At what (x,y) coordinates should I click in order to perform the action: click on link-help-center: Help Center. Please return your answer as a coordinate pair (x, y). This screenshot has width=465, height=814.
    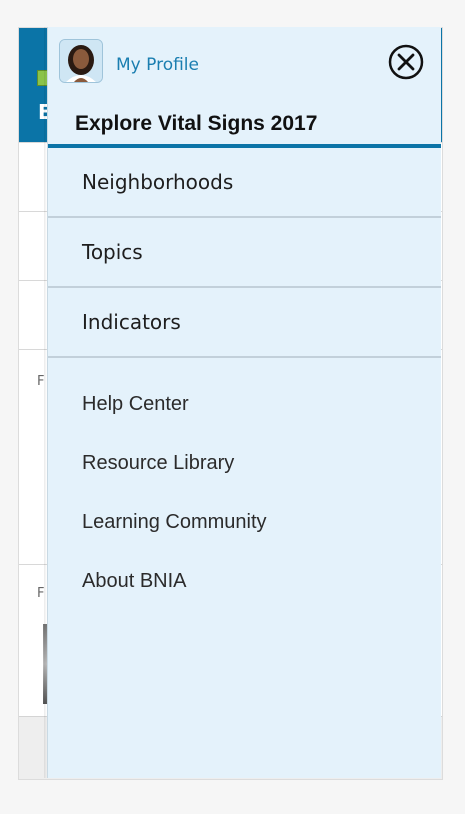
    Looking at the image, I should click on (244, 404).